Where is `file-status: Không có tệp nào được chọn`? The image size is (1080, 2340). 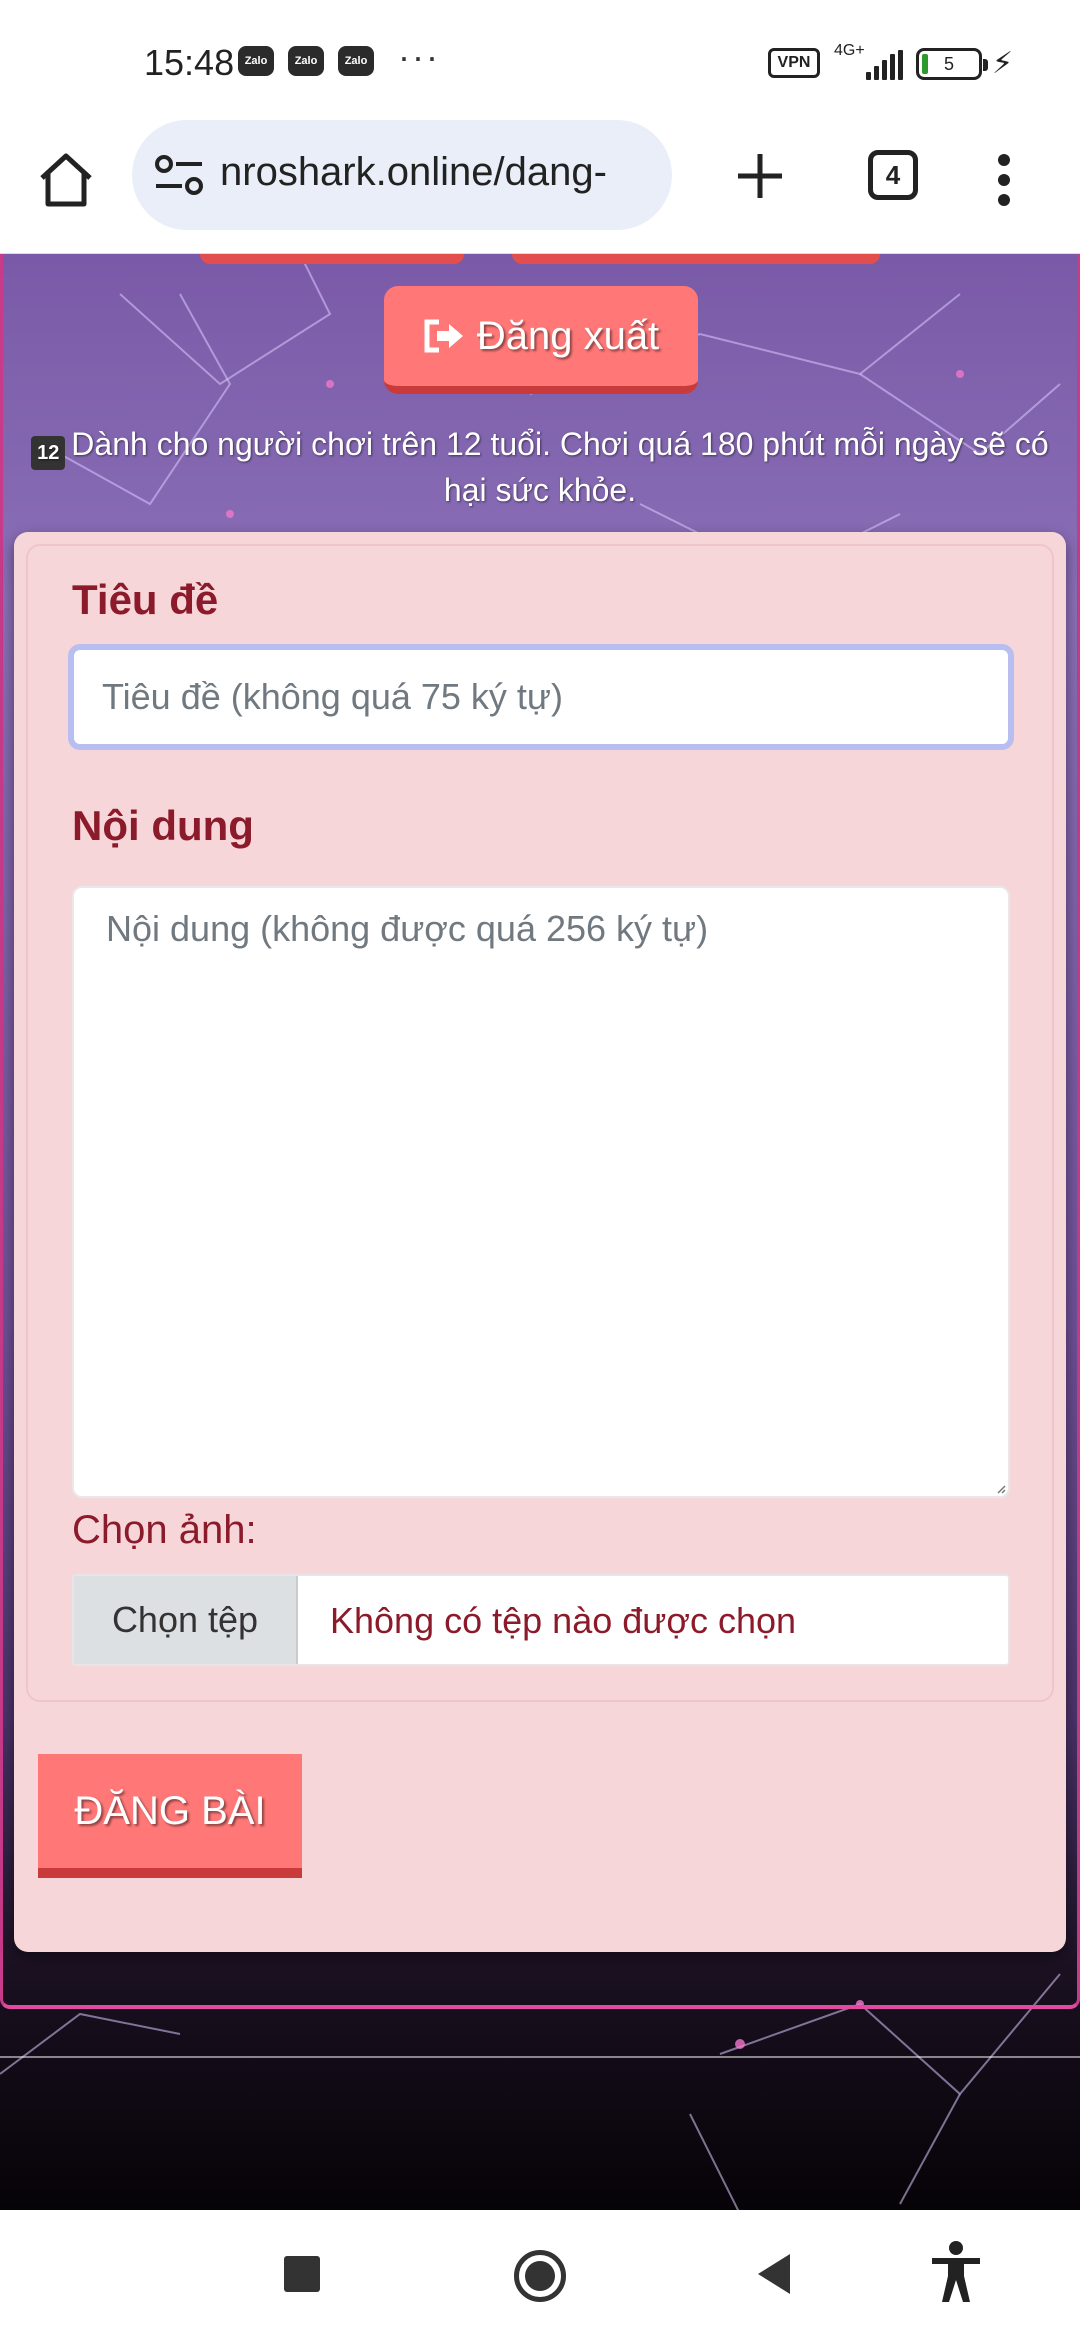 file-status: Không có tệp nào được chọn is located at coordinates (563, 1620).